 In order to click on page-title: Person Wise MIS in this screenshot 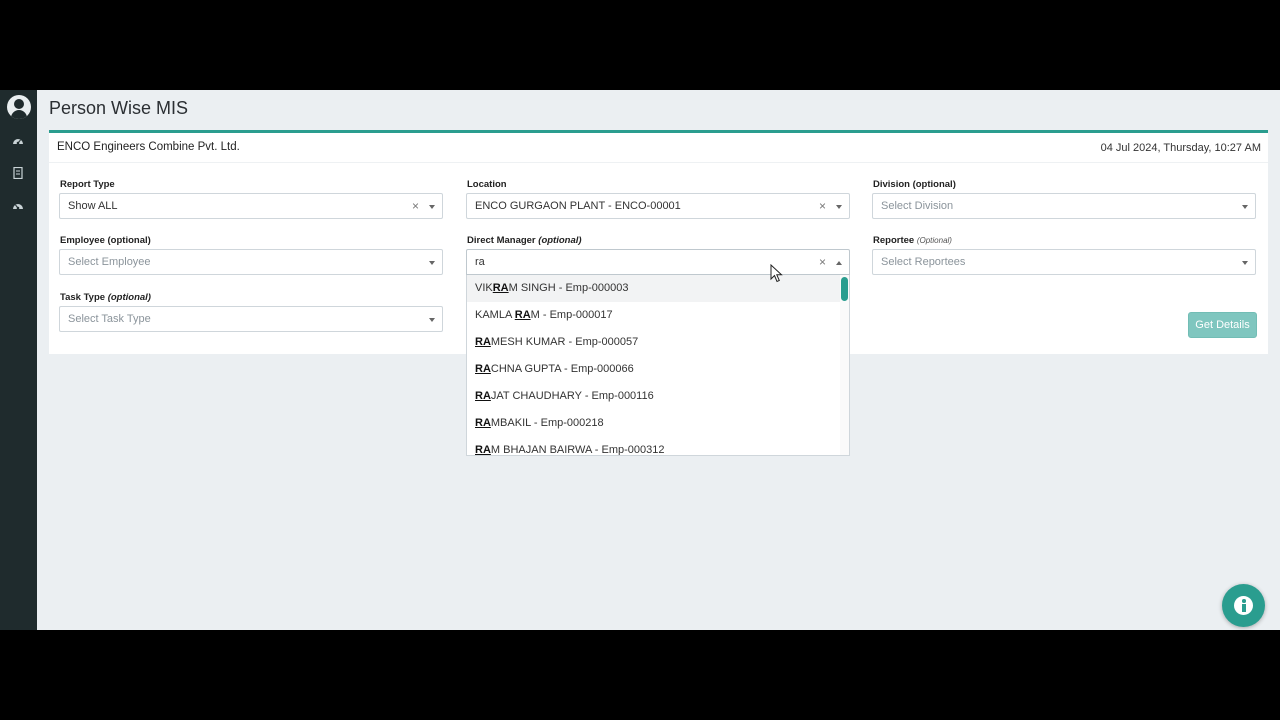, I will do `click(119, 108)`.